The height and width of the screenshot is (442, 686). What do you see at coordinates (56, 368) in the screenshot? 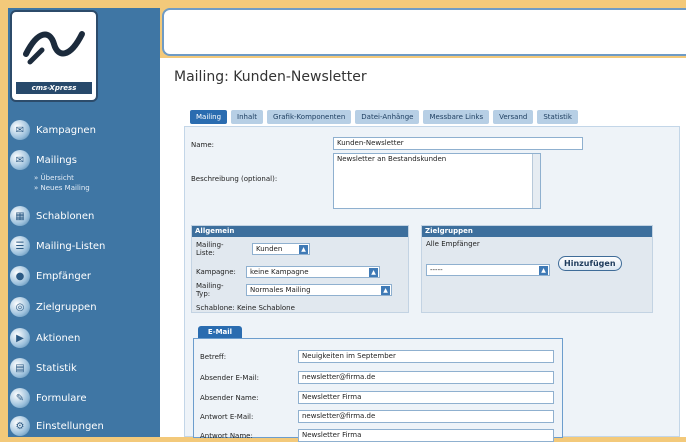
I see `sidebar-item-label: Statistik` at bounding box center [56, 368].